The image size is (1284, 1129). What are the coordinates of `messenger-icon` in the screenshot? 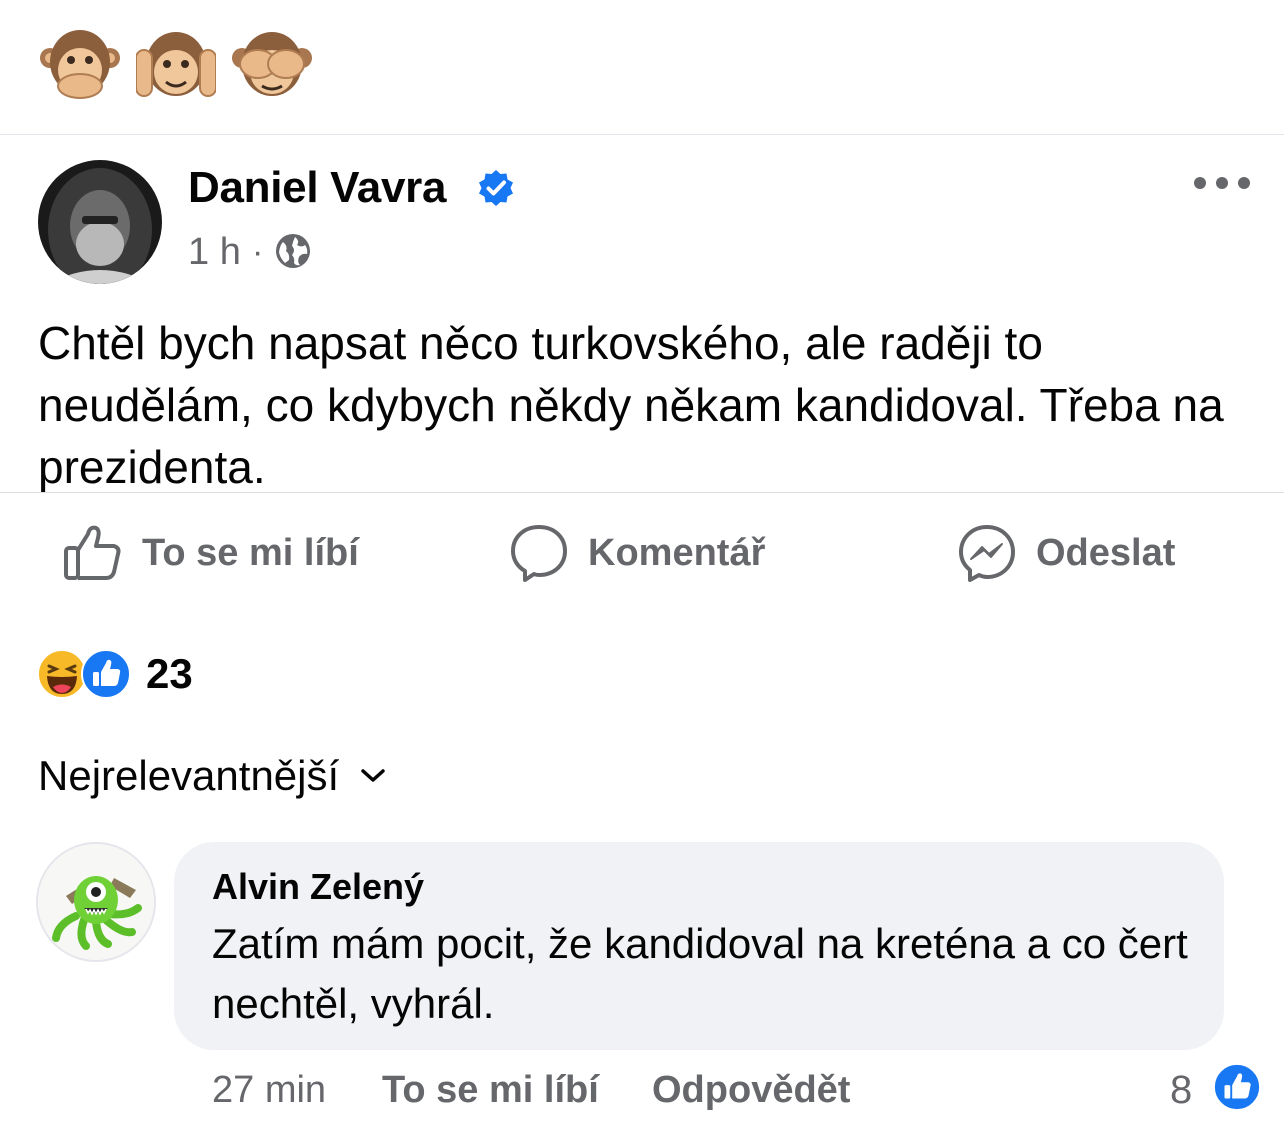 It's located at (987, 553).